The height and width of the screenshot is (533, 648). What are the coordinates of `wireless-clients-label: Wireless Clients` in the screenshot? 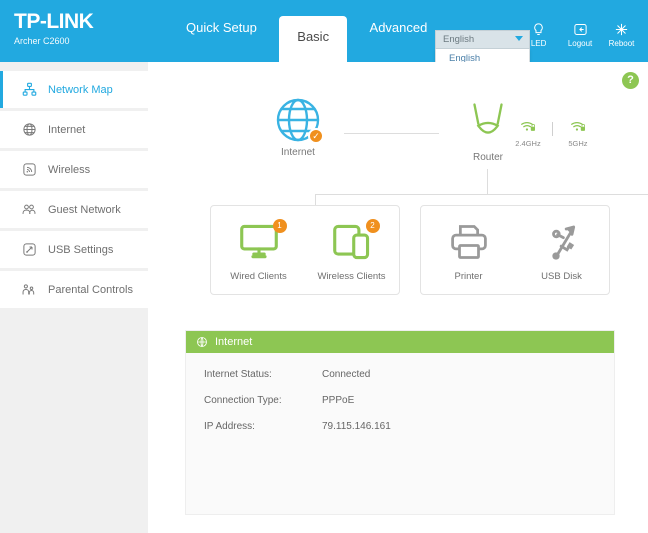 It's located at (351, 276).